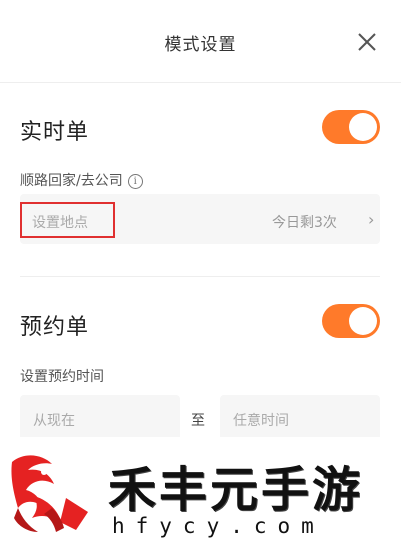 This screenshot has width=401, height=547. Describe the element at coordinates (261, 421) in the screenshot. I see `end-time-placeholder: 任意时间` at that location.